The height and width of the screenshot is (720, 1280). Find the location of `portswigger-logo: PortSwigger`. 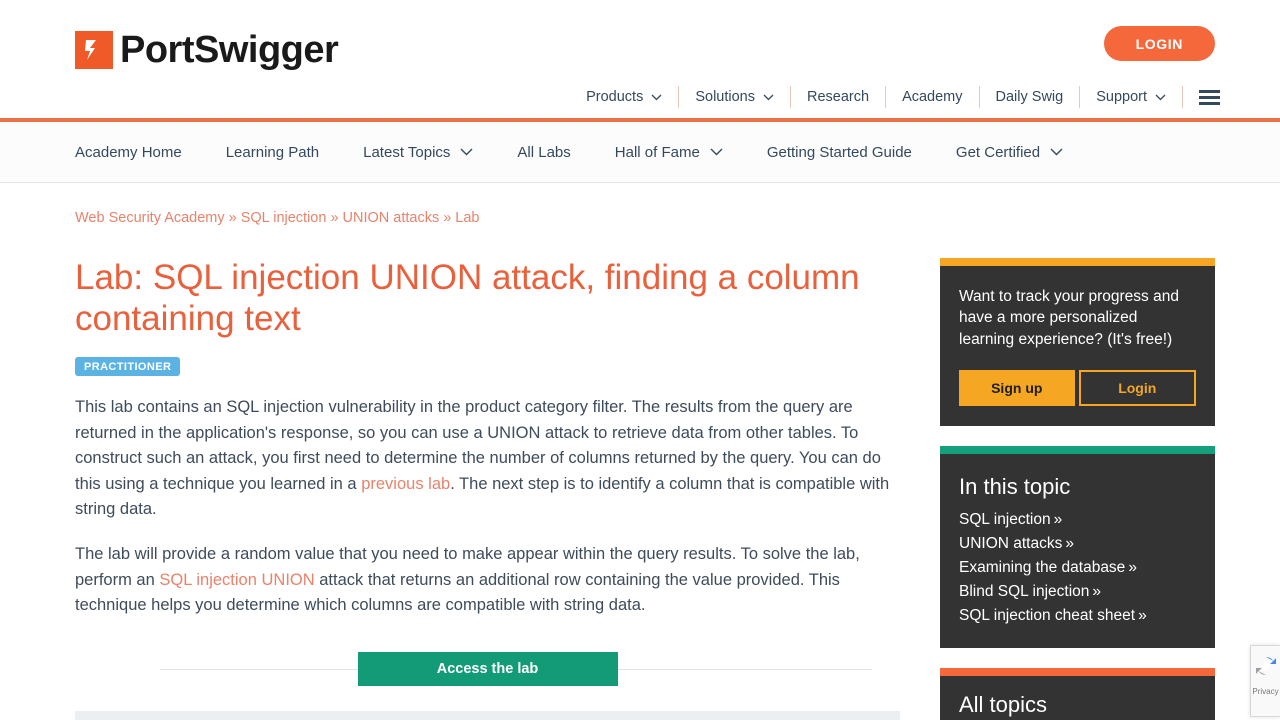

portswigger-logo: PortSwigger is located at coordinates (207, 50).